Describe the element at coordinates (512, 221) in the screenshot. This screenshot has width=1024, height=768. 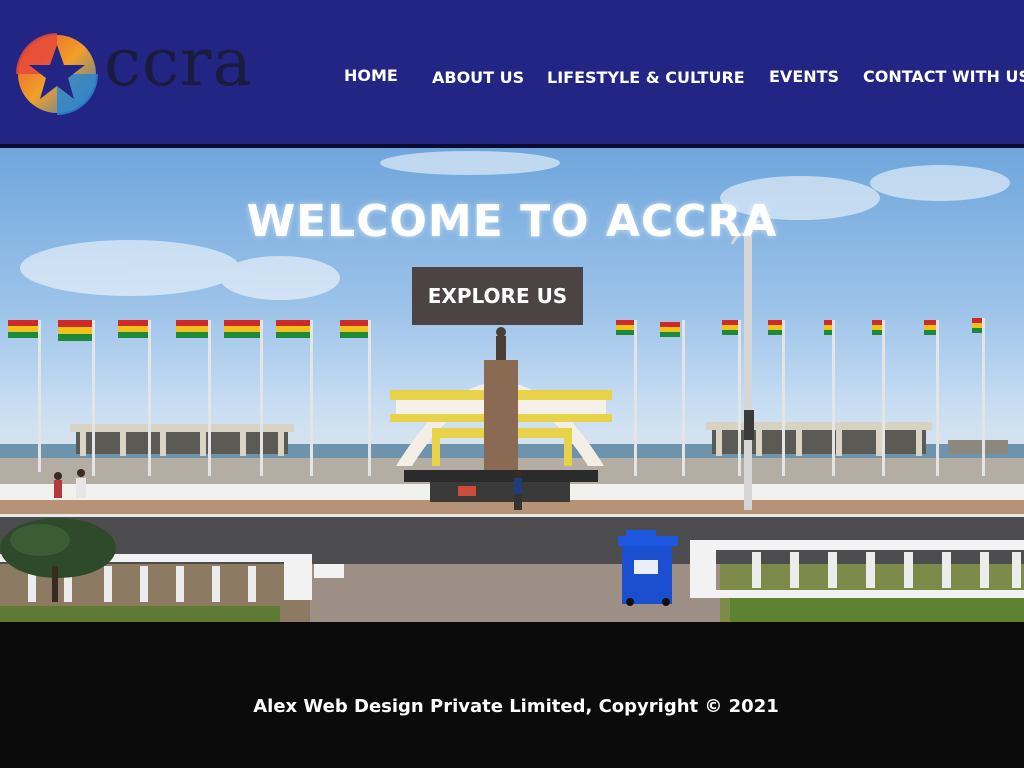
I see `hero-title: WELCOME TO ACCRA` at that location.